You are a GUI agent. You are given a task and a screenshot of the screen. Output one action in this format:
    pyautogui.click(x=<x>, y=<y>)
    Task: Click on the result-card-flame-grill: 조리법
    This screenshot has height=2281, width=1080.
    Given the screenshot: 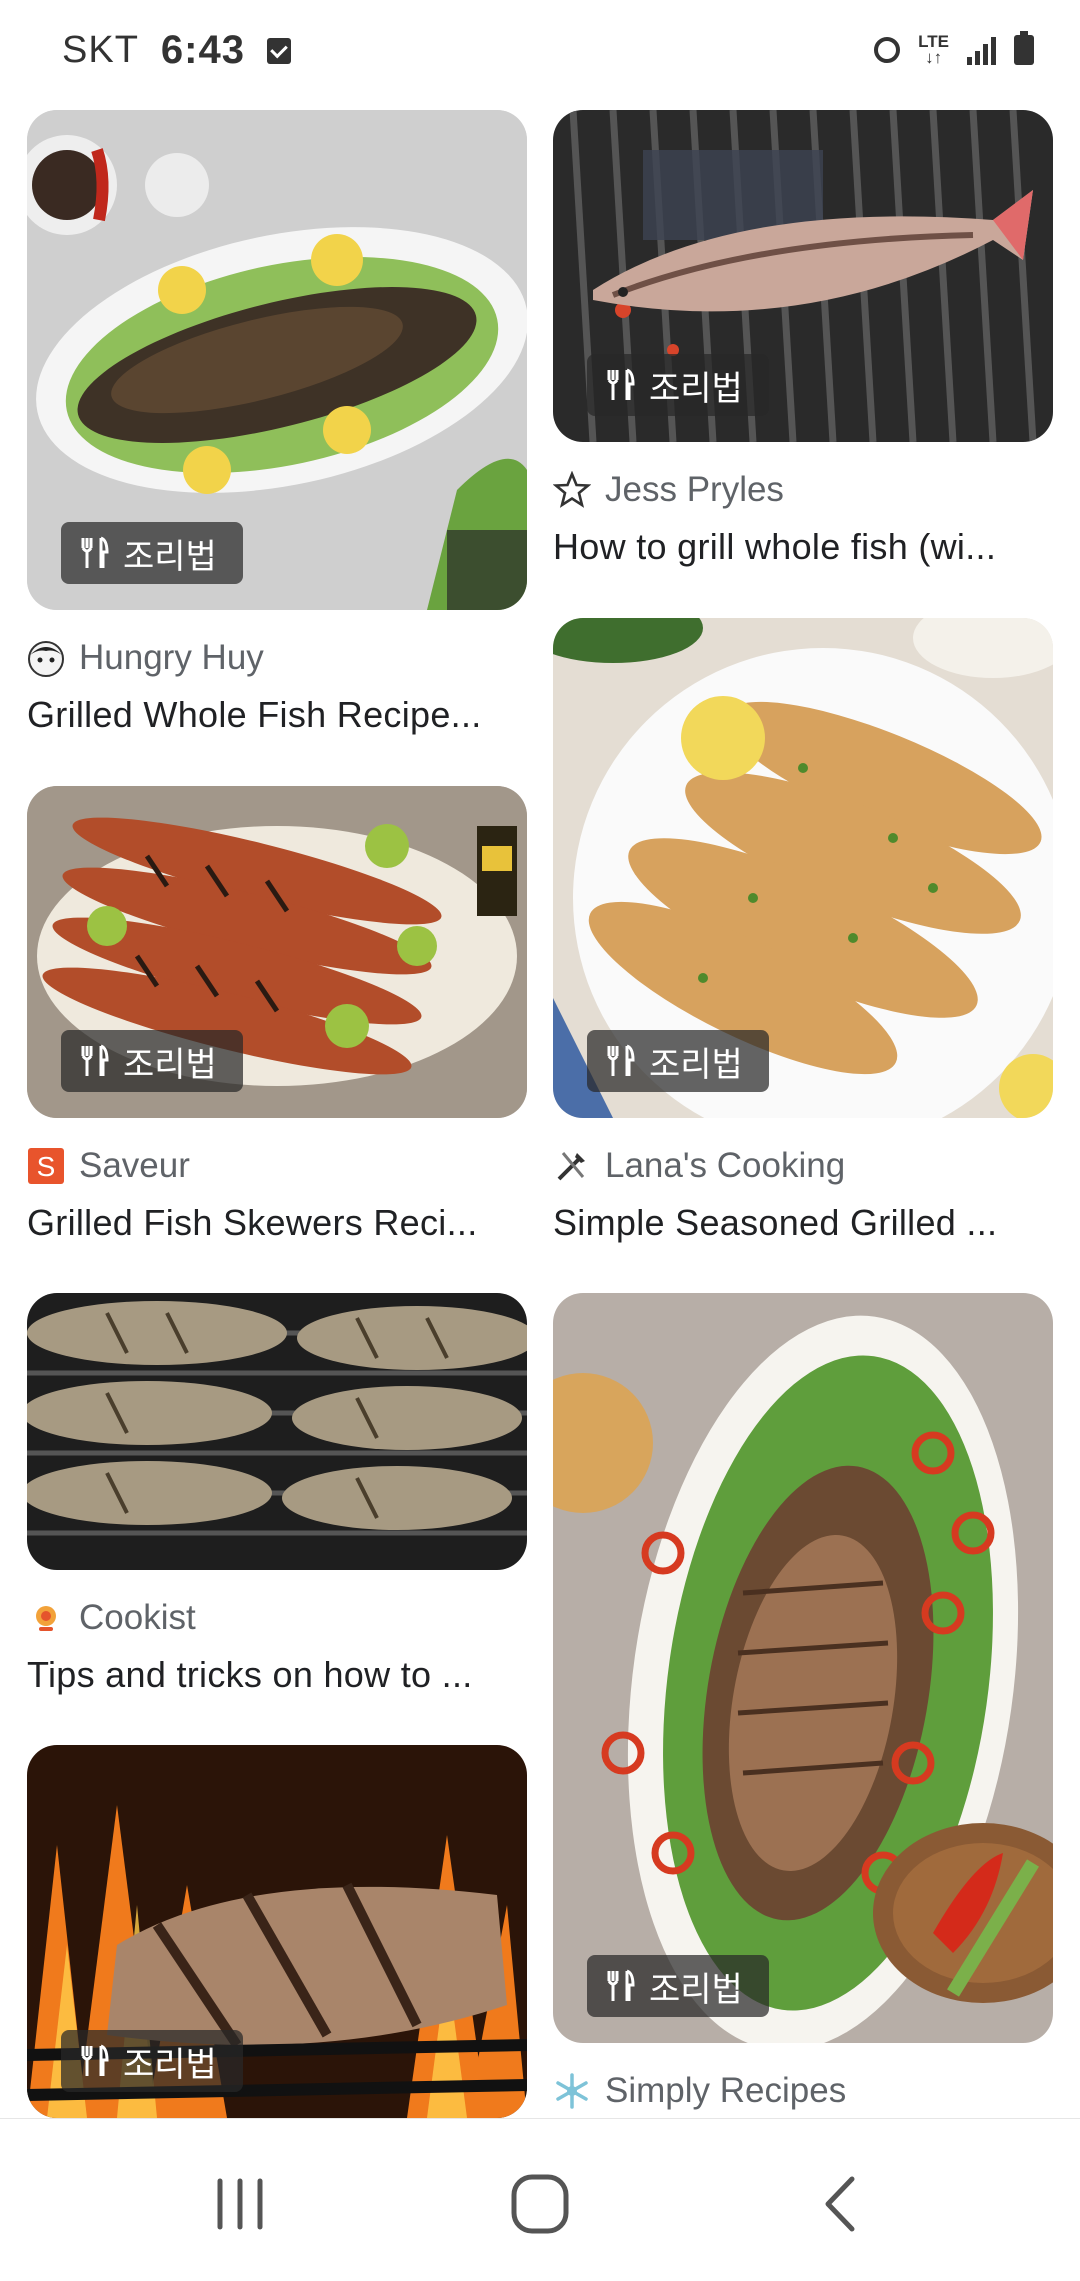 What is the action you would take?
    pyautogui.click(x=277, y=1931)
    